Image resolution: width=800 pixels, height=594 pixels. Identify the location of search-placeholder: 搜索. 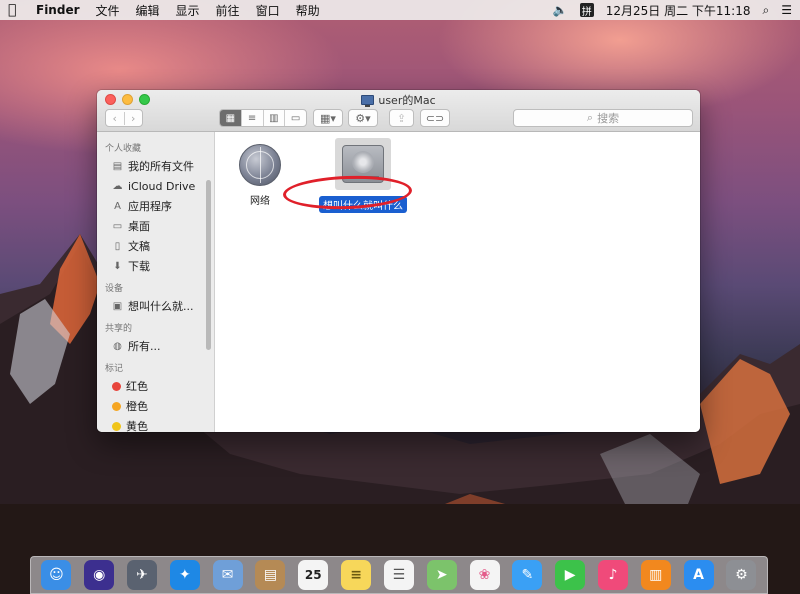
(608, 118).